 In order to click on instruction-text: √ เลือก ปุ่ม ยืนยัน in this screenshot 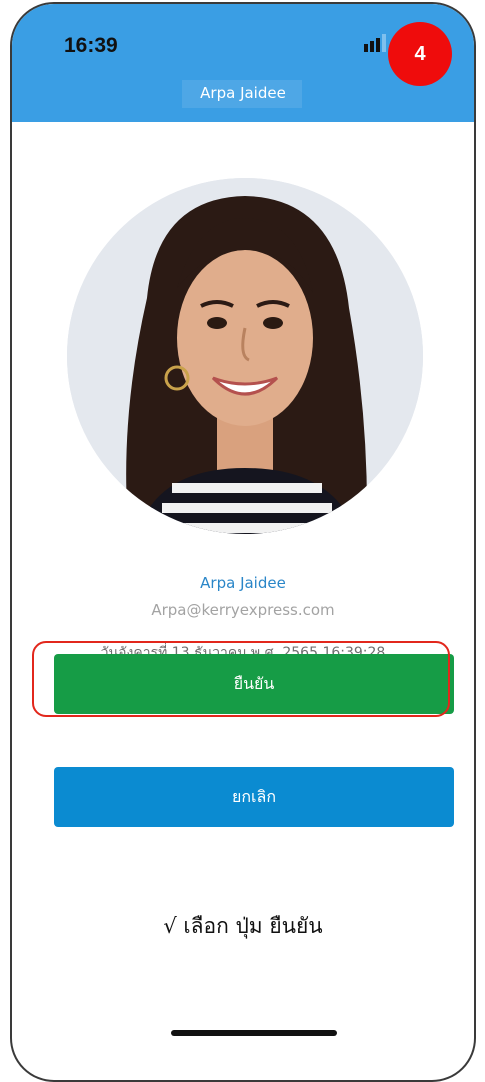, I will do `click(243, 926)`.